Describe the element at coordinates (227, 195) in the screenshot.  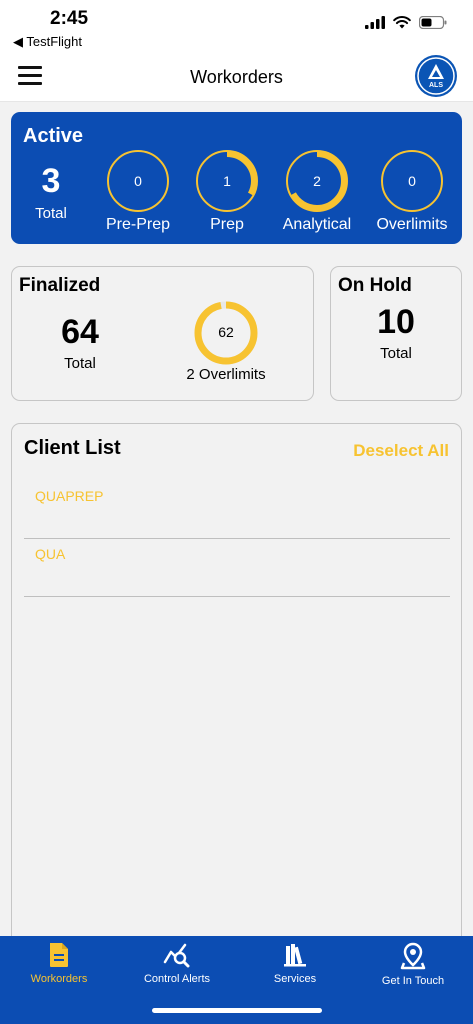
I see `stage-prep: 1 Prep` at that location.